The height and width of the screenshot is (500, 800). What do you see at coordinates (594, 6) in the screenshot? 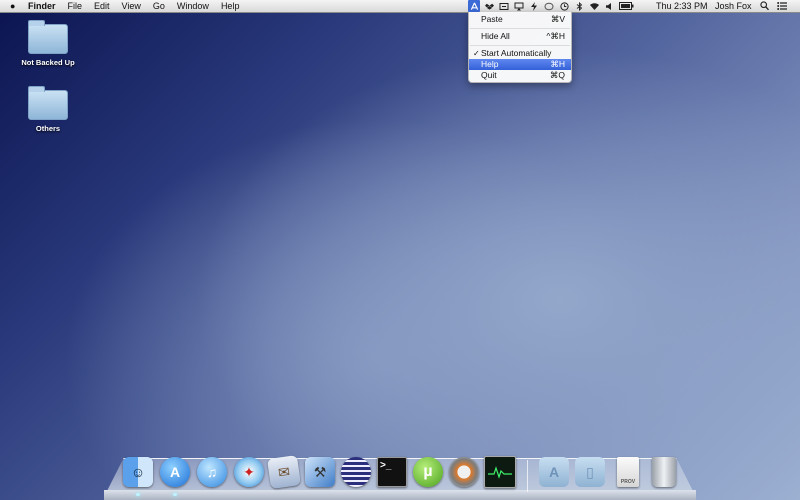
I see `wifi-icon` at bounding box center [594, 6].